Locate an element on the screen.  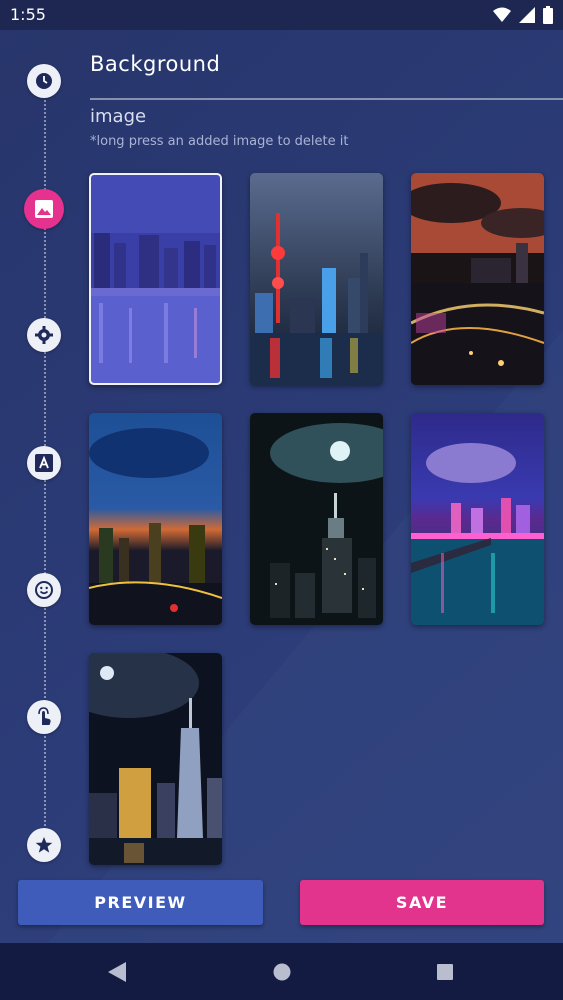
image-harbor-neon is located at coordinates (477, 519).